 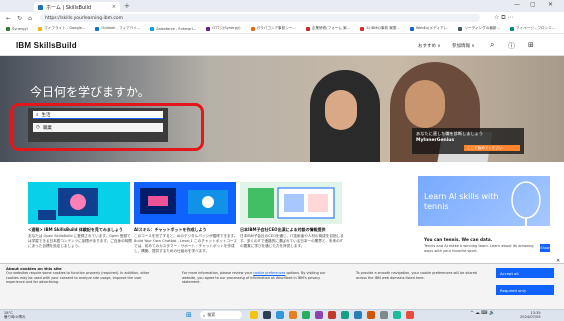 I want to click on ceo-talk-illustration-icon, so click(x=291, y=203).